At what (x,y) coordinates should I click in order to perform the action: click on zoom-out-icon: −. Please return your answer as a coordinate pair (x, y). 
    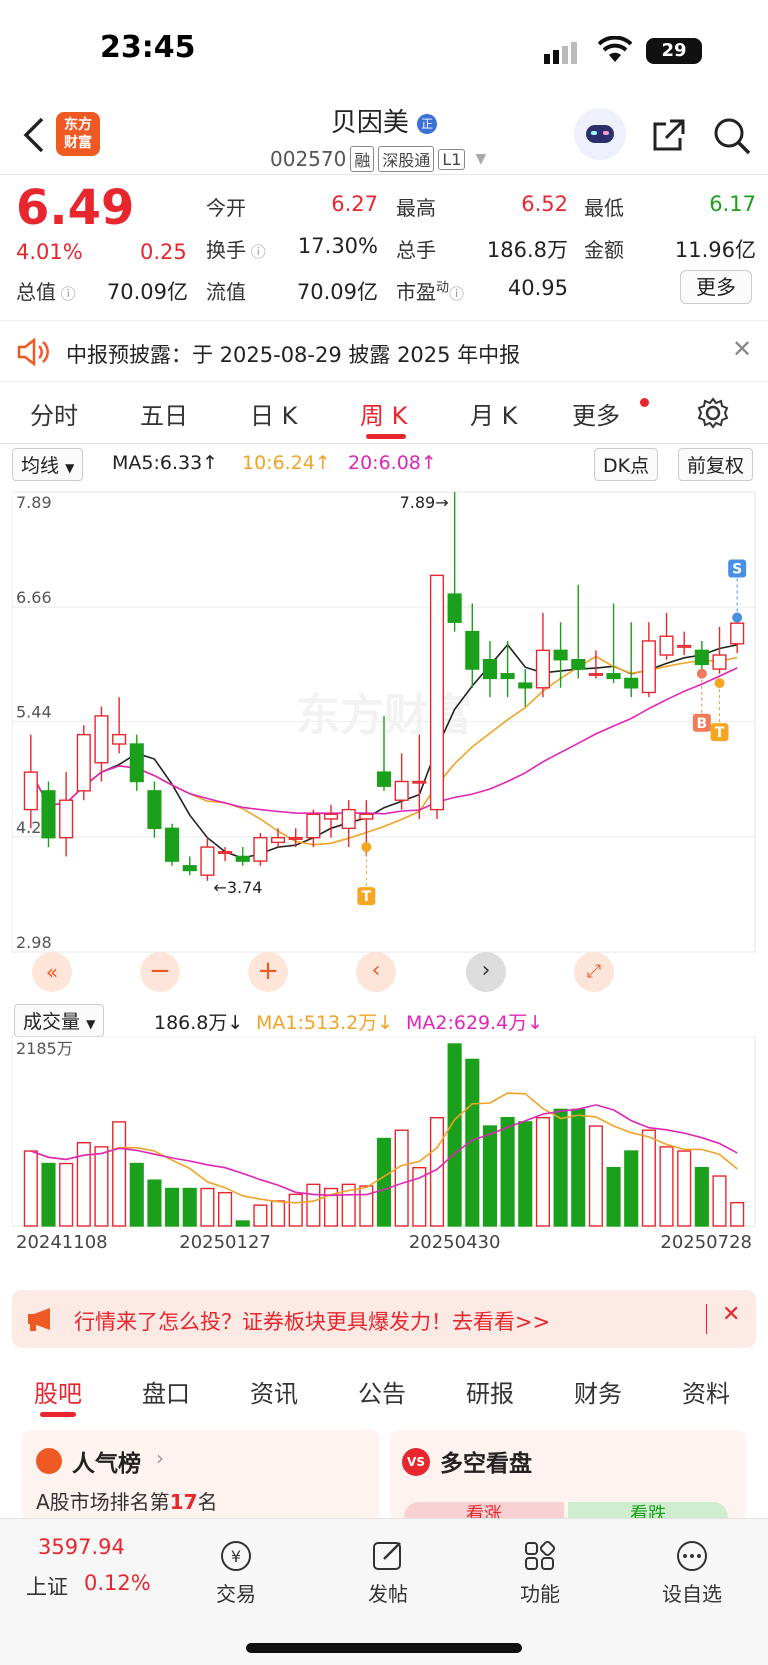
    Looking at the image, I should click on (160, 972).